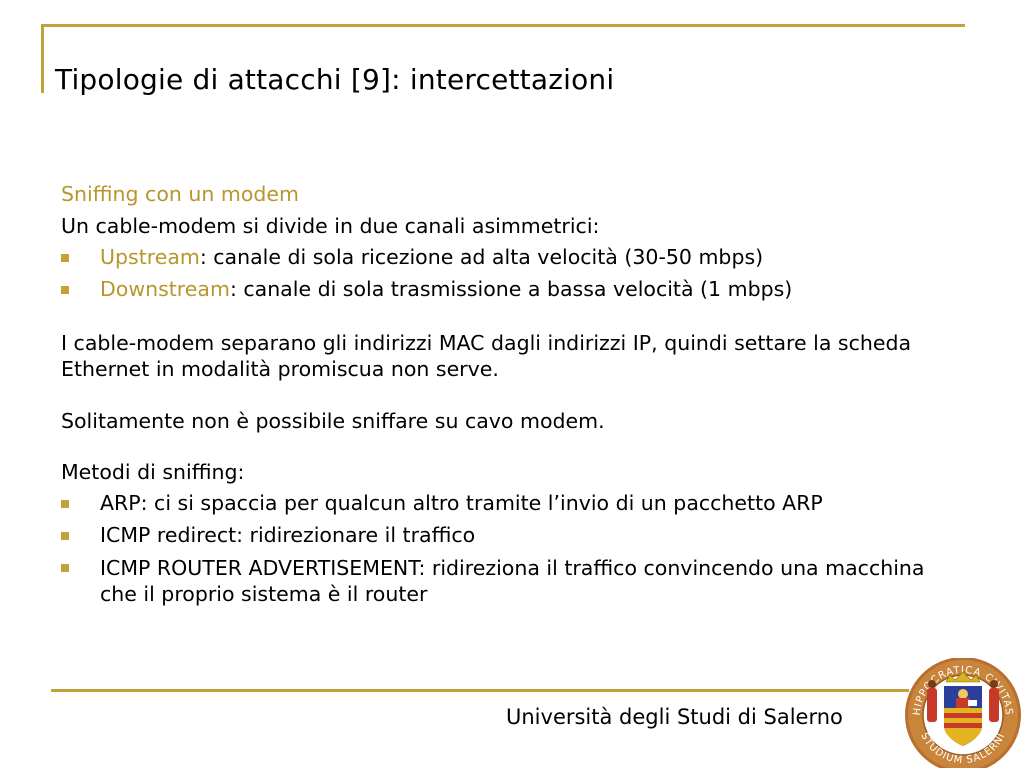  I want to click on seal-left-figure, so click(932, 705).